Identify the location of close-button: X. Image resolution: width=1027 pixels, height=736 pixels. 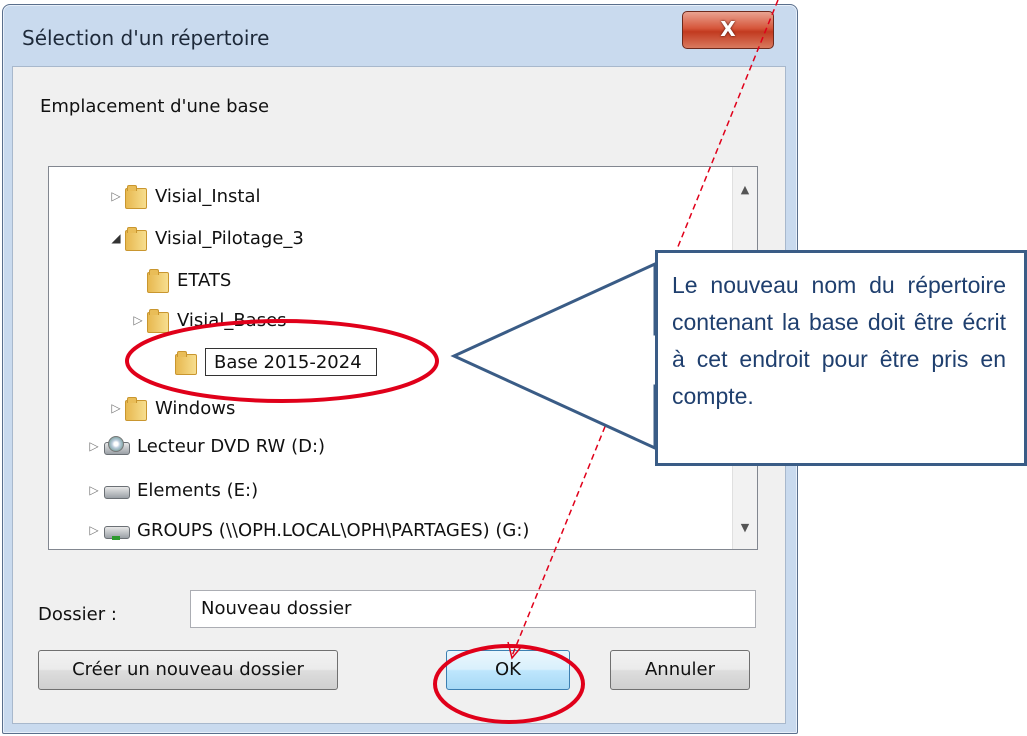
(728, 30).